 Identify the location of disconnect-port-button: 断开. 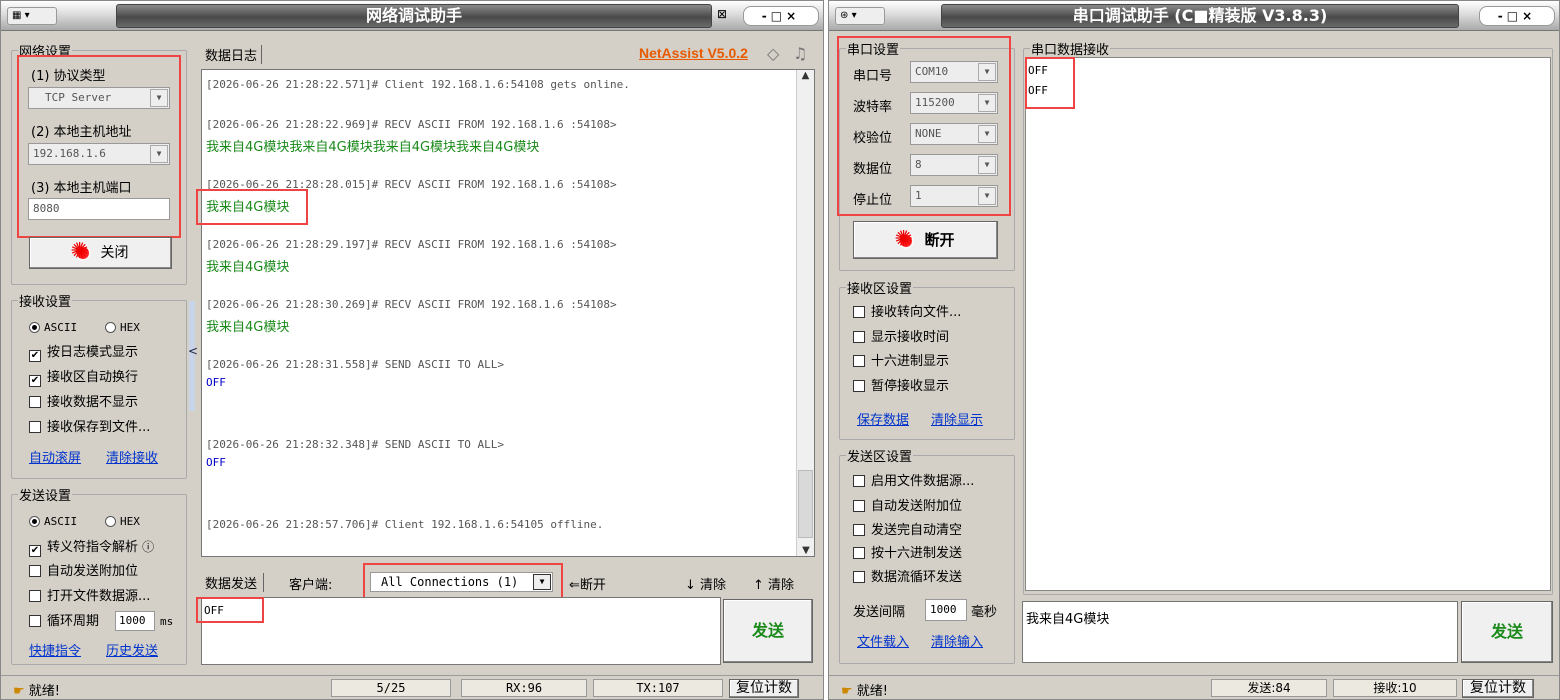
(925, 240).